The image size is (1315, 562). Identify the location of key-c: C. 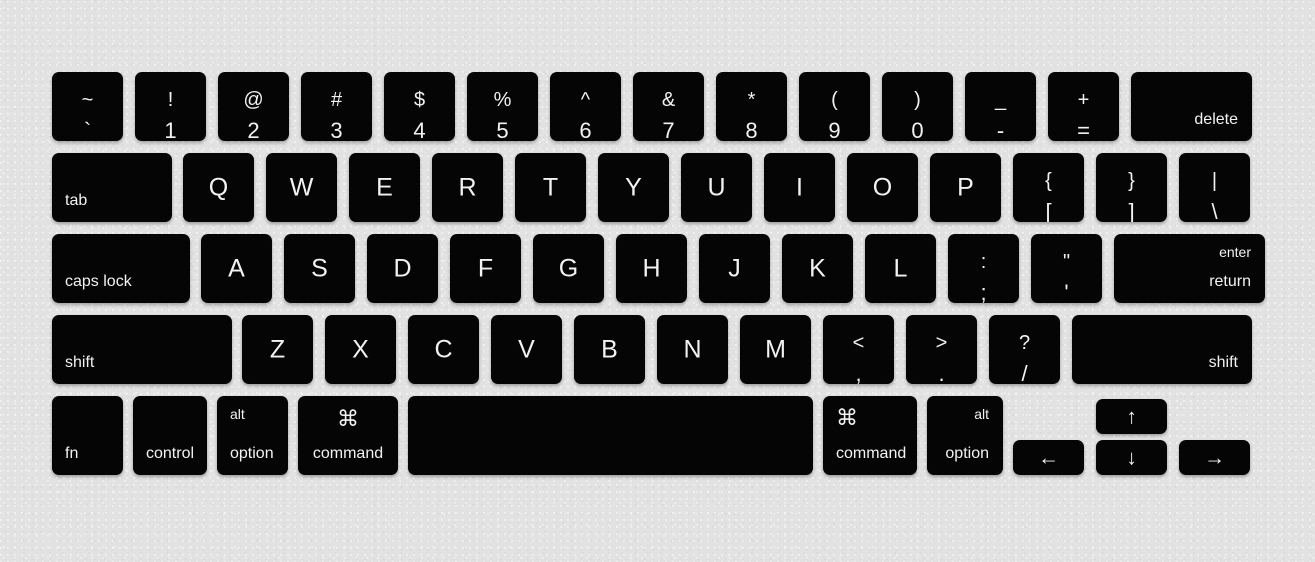
(443, 349).